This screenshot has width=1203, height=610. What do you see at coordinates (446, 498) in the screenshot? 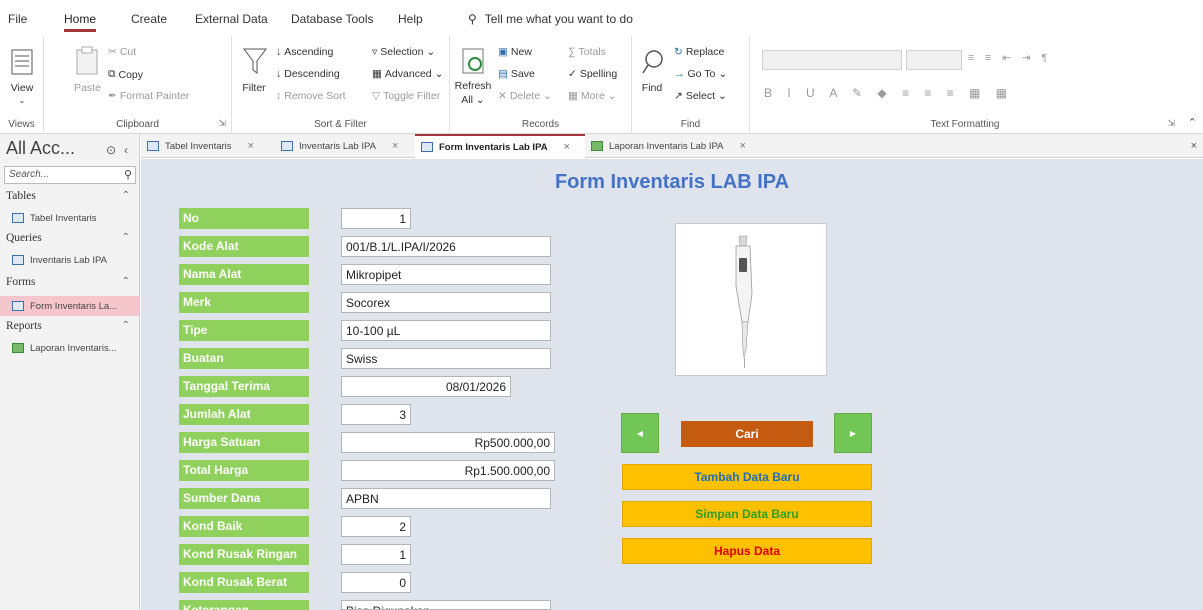
I see `field-sumber-dana: APBN` at bounding box center [446, 498].